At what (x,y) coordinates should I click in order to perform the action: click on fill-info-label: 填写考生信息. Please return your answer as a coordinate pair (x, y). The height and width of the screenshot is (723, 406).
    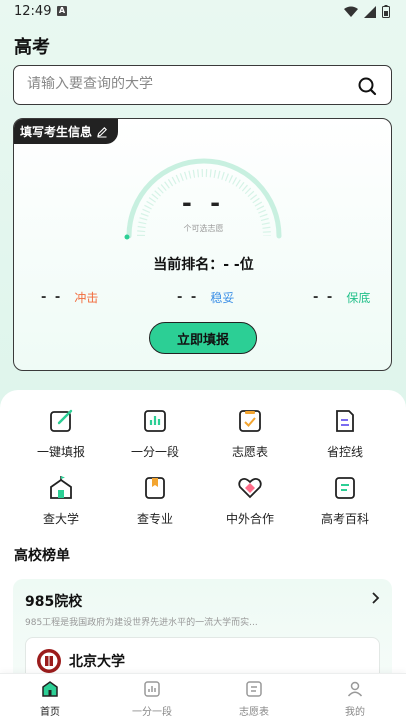
    Looking at the image, I should click on (56, 132).